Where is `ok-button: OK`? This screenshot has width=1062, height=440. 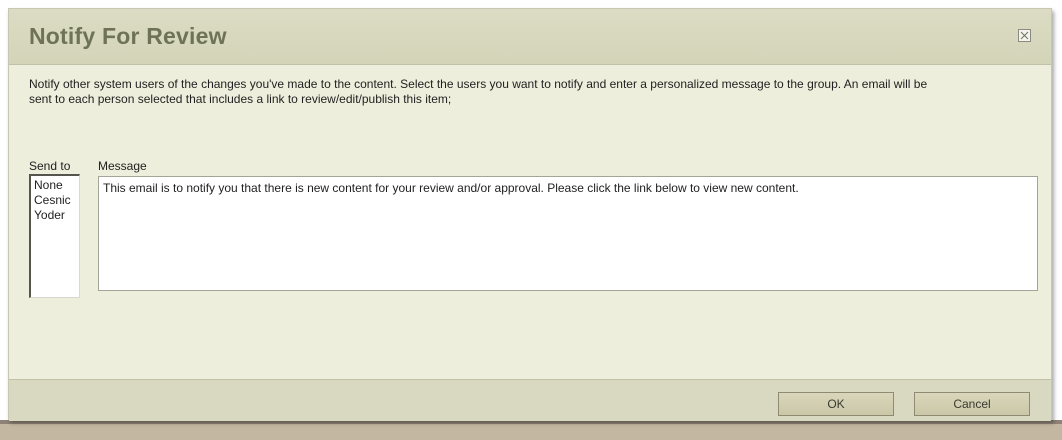
ok-button: OK is located at coordinates (836, 404).